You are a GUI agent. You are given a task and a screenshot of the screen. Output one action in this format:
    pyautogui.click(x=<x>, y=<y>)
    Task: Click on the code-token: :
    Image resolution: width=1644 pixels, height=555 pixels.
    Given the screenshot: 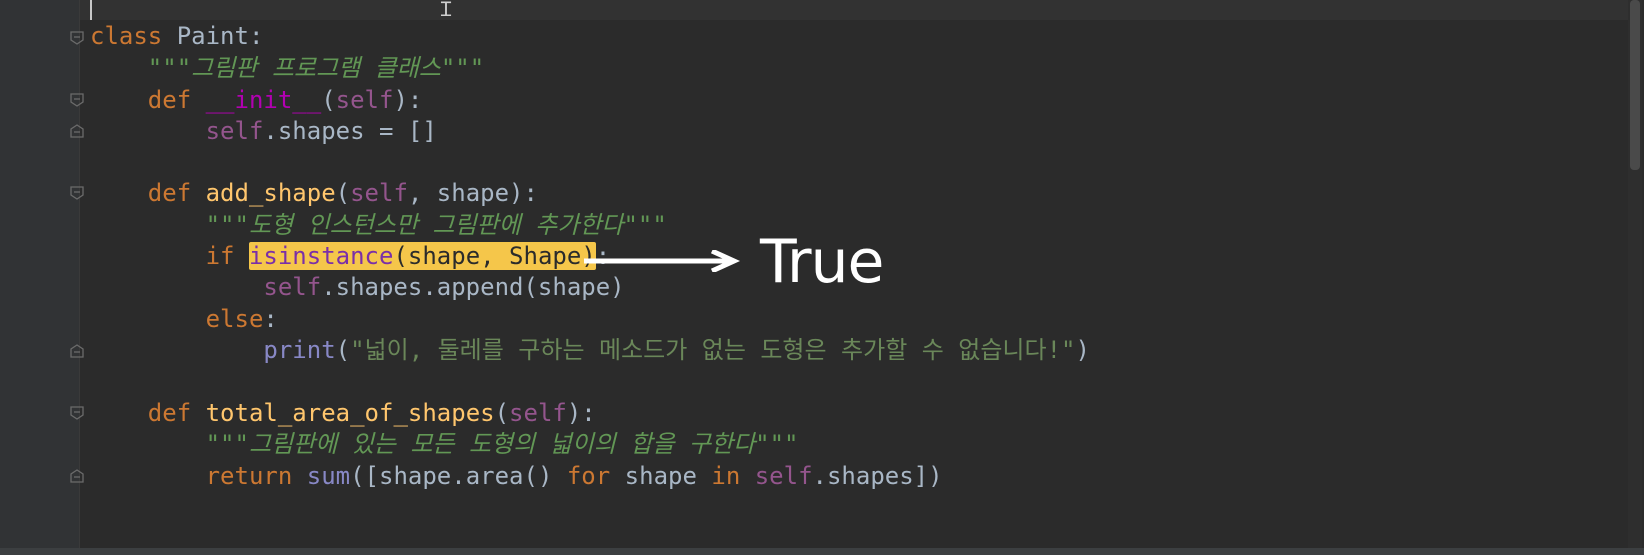 What is the action you would take?
    pyautogui.click(x=270, y=319)
    